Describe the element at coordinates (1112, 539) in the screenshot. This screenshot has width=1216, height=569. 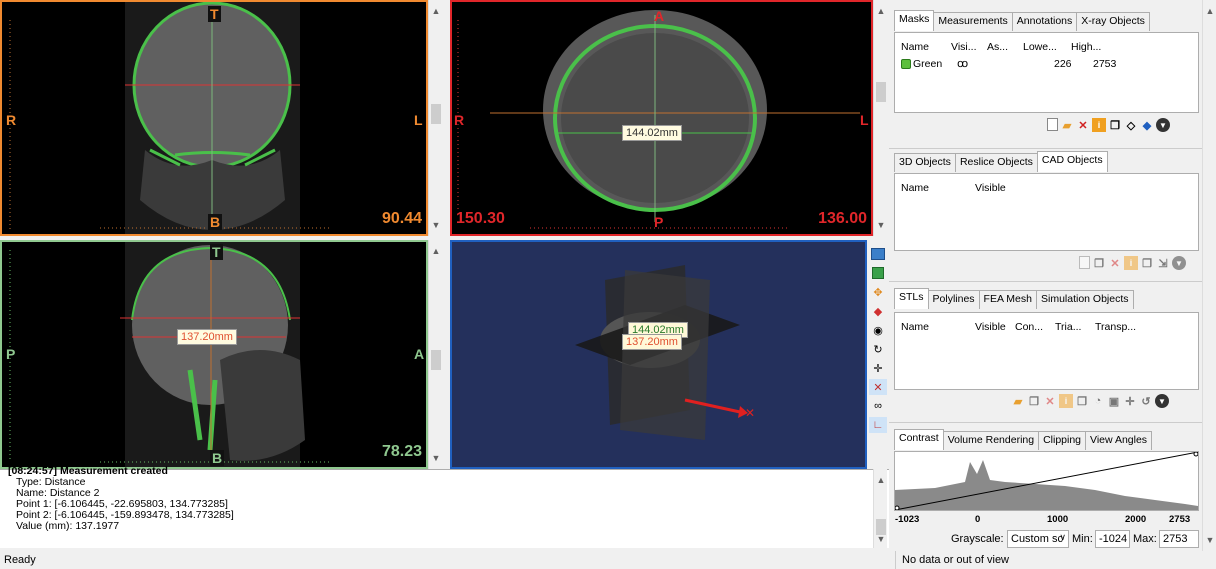
I see `min-input: -1024` at that location.